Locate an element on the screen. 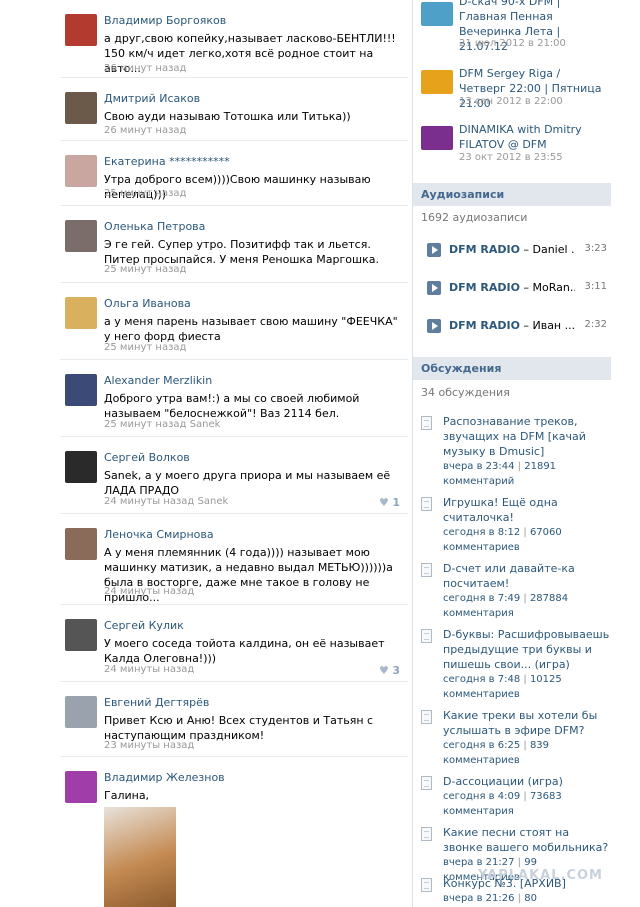 This screenshot has width=640, height=907. comment-author-link: Евгений Дегтярёв is located at coordinates (156, 702).